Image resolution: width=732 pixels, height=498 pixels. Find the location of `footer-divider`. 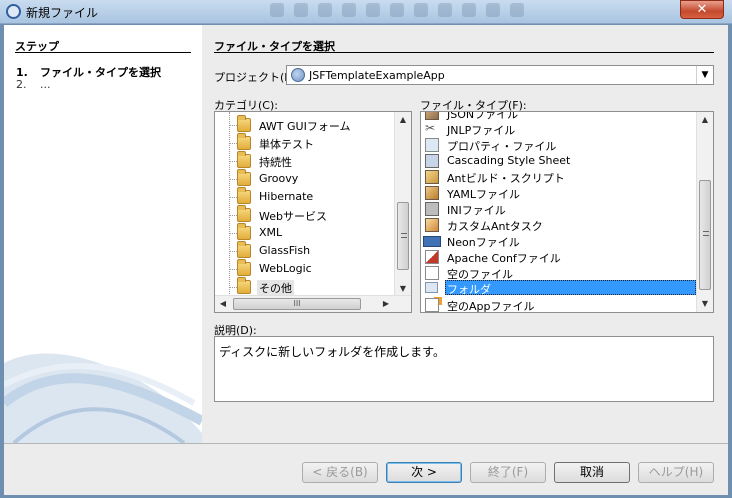

footer-divider is located at coordinates (366, 443).